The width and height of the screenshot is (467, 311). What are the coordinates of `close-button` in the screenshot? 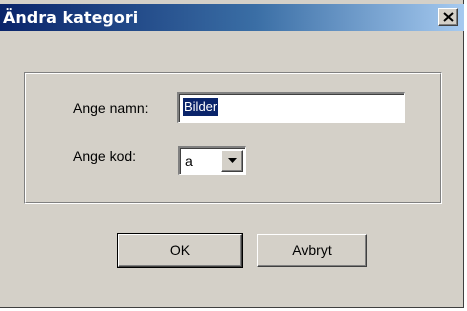 It's located at (448, 17).